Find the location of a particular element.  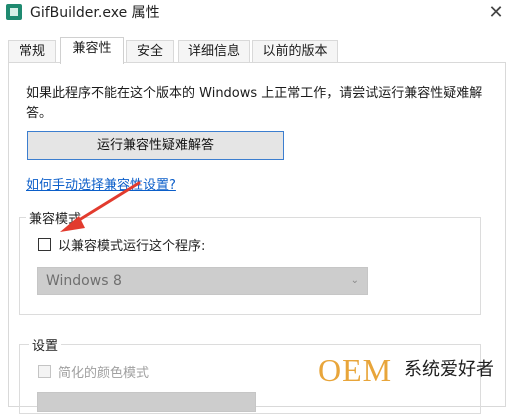

os-version-value: Windows 8 is located at coordinates (84, 281).